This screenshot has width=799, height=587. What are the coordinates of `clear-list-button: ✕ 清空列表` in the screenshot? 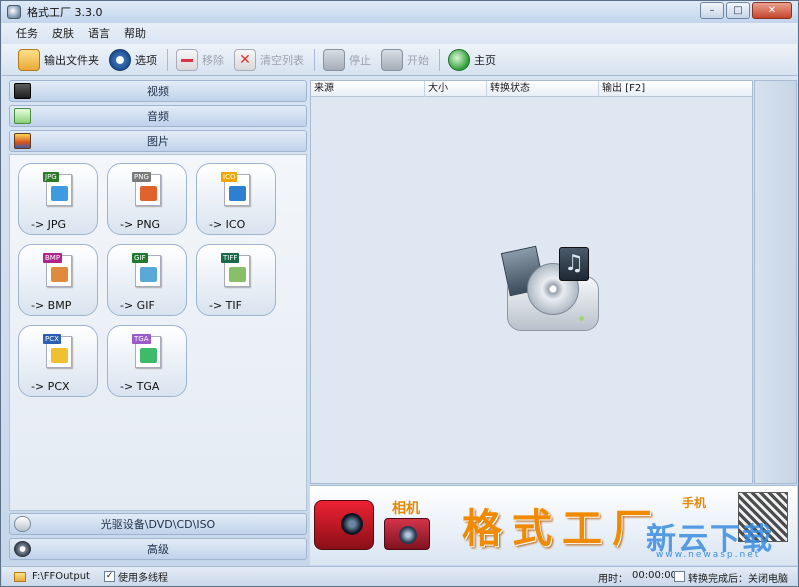 It's located at (269, 59).